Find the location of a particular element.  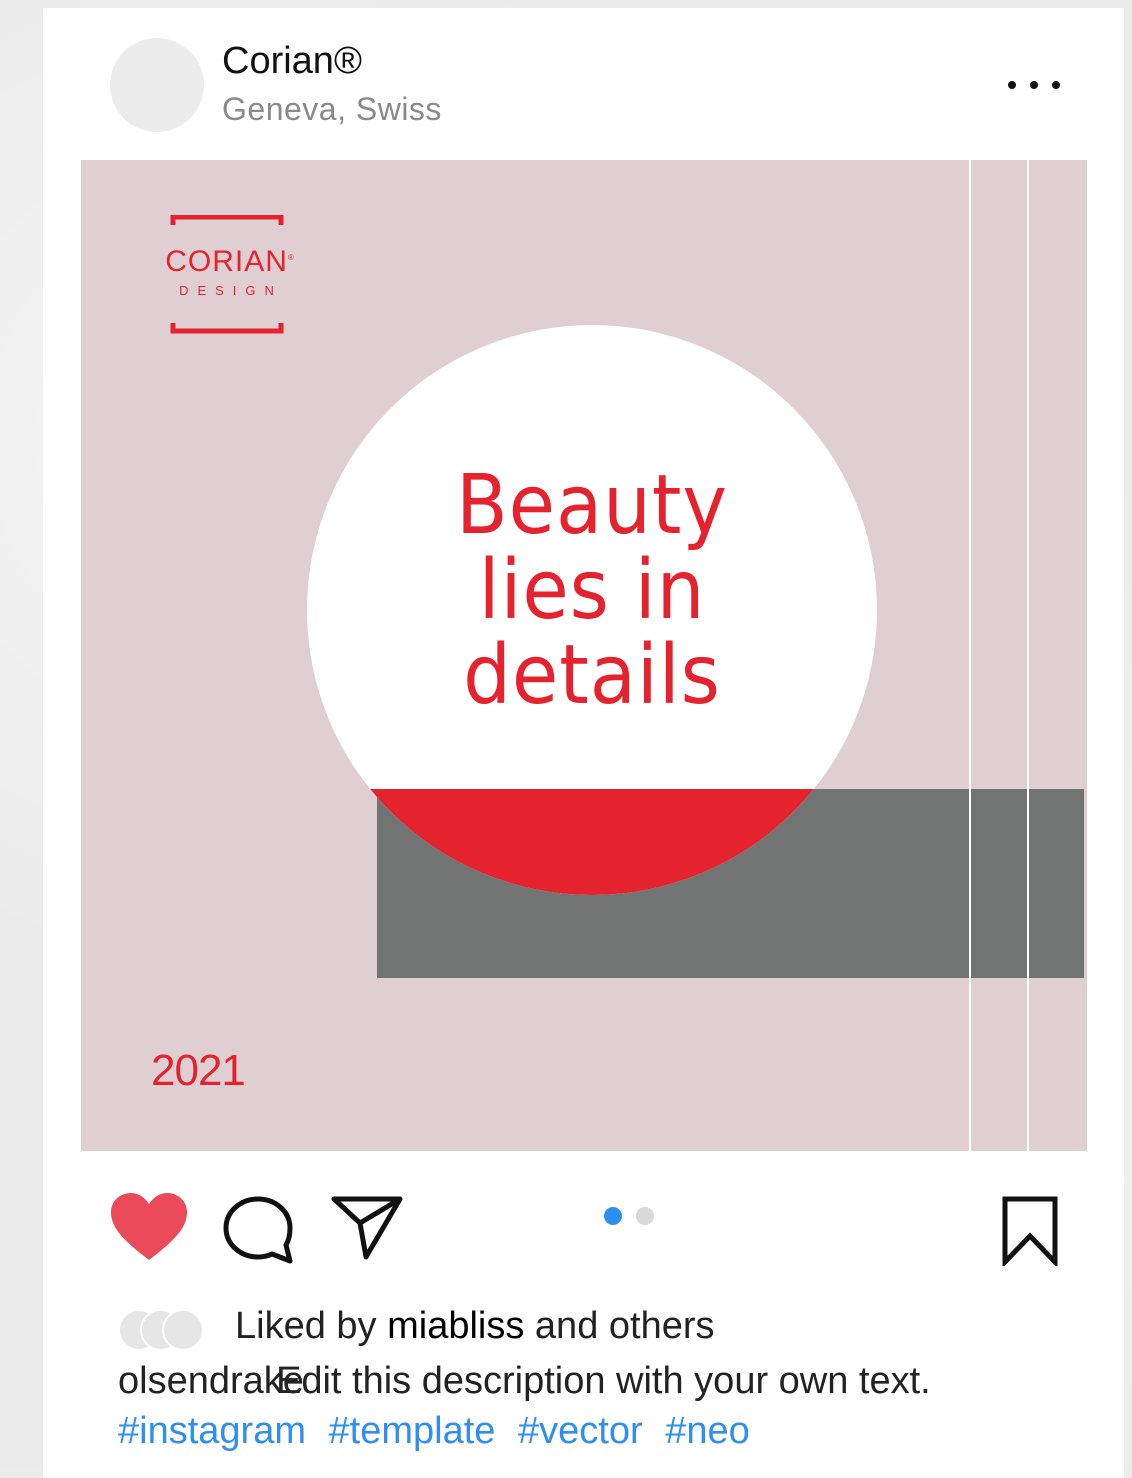

post-username: Corian® is located at coordinates (292, 61).